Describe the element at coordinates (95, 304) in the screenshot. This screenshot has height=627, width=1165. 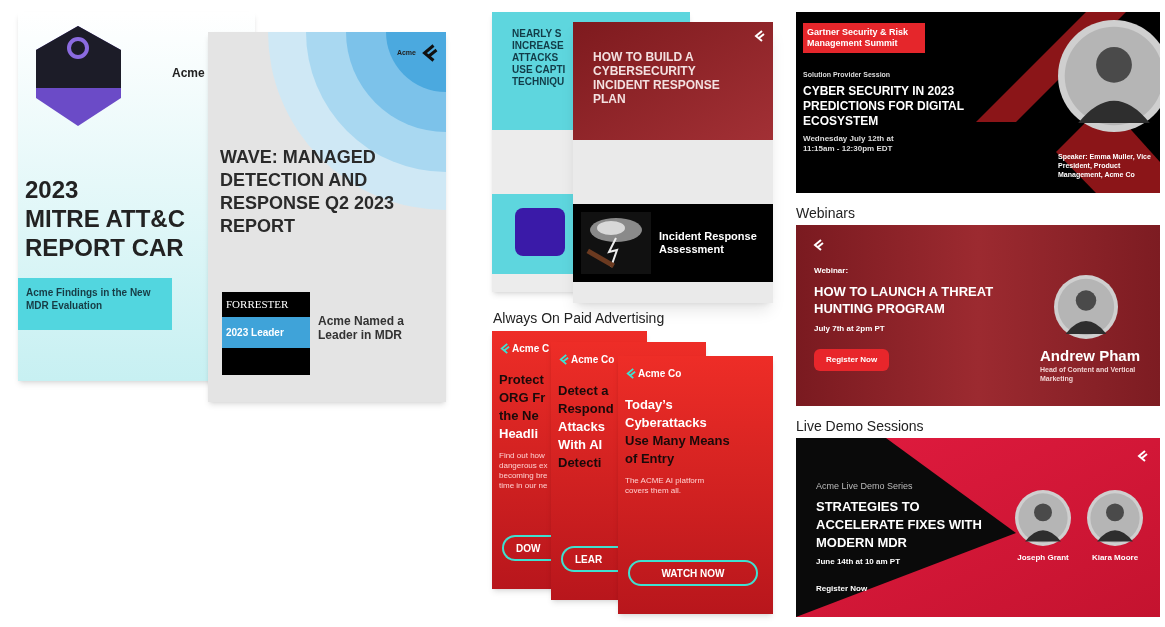
I see `callout-box: Acme Findings in the New MDR Evaluation` at that location.